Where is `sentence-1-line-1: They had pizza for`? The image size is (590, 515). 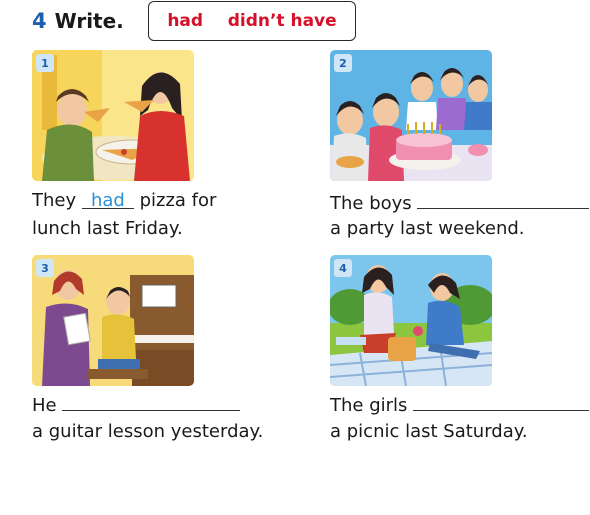 sentence-1-line-1: They had pizza for is located at coordinates (124, 201).